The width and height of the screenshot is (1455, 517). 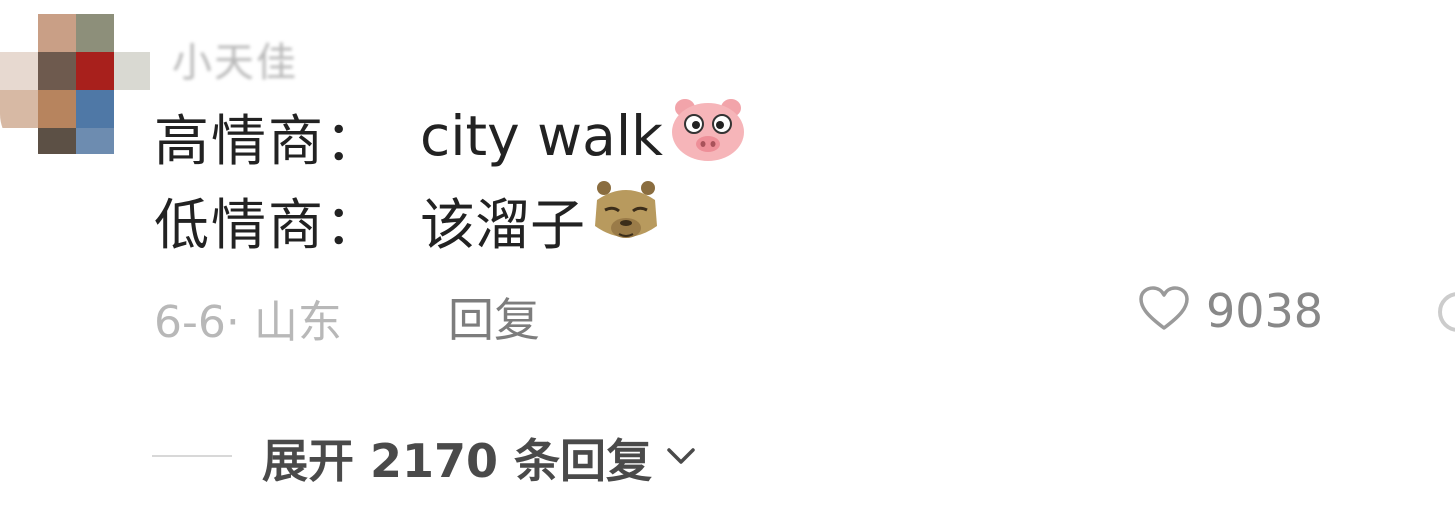 I want to click on heart-icon, so click(x=1164, y=311).